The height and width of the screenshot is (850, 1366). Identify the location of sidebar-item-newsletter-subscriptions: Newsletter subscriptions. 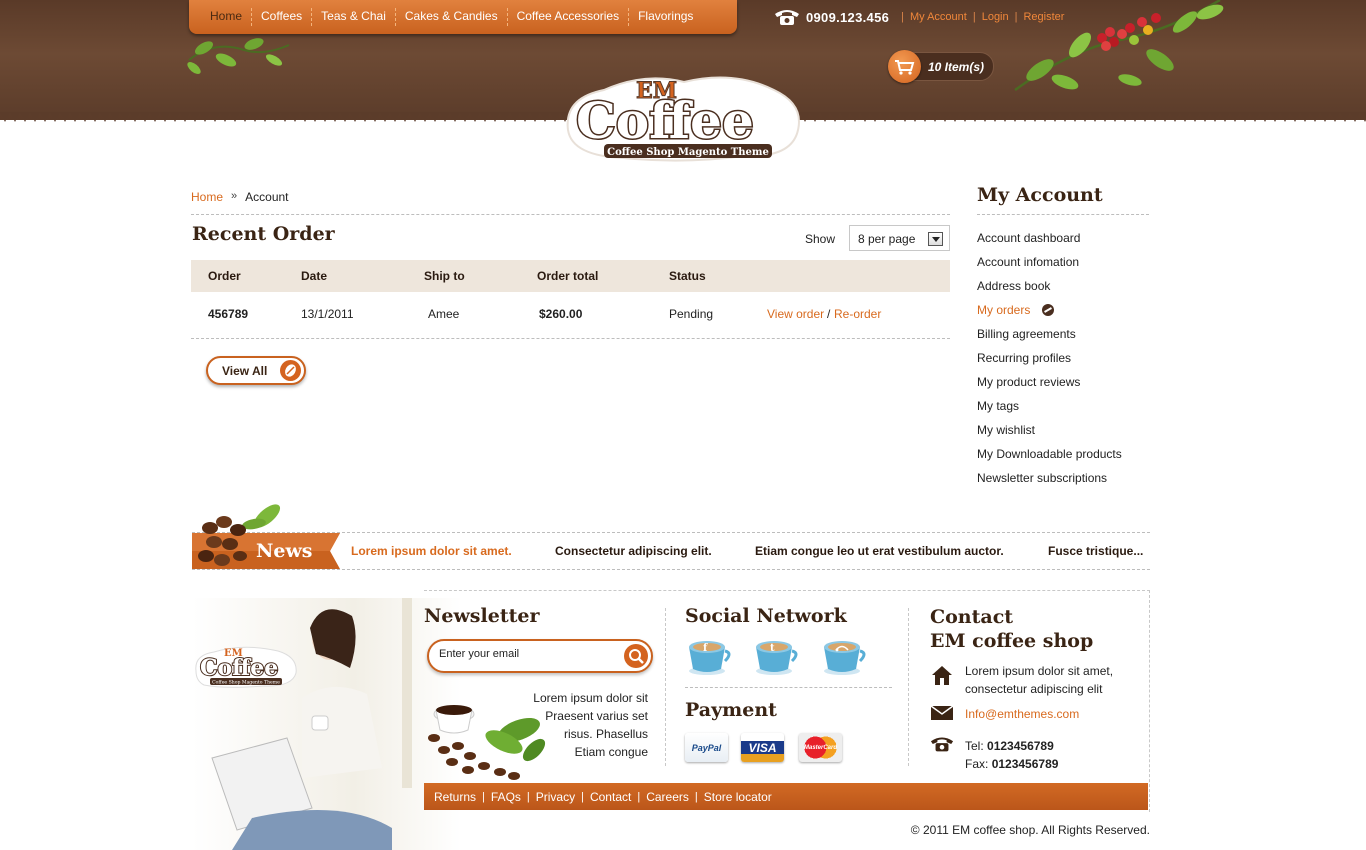
(1049, 478).